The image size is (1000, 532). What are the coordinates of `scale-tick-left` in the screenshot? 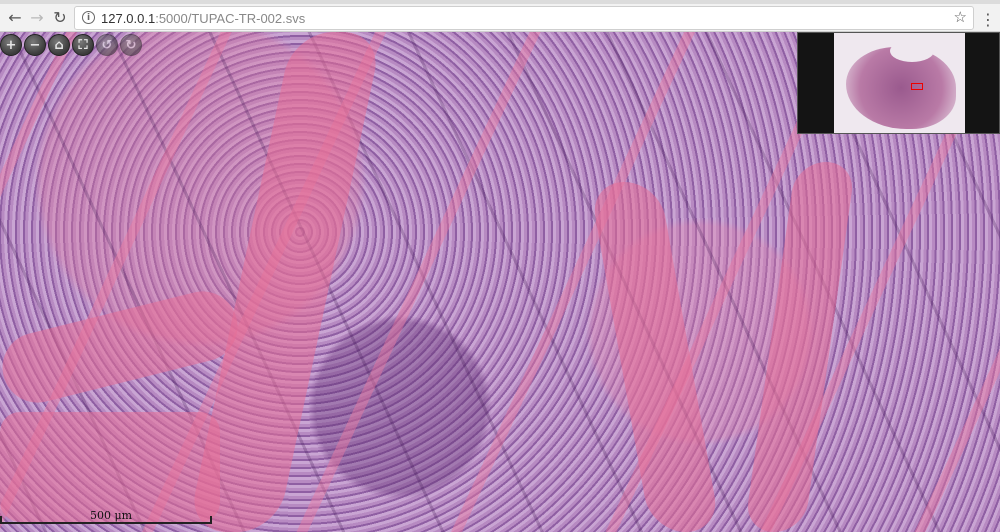 It's located at (1, 520).